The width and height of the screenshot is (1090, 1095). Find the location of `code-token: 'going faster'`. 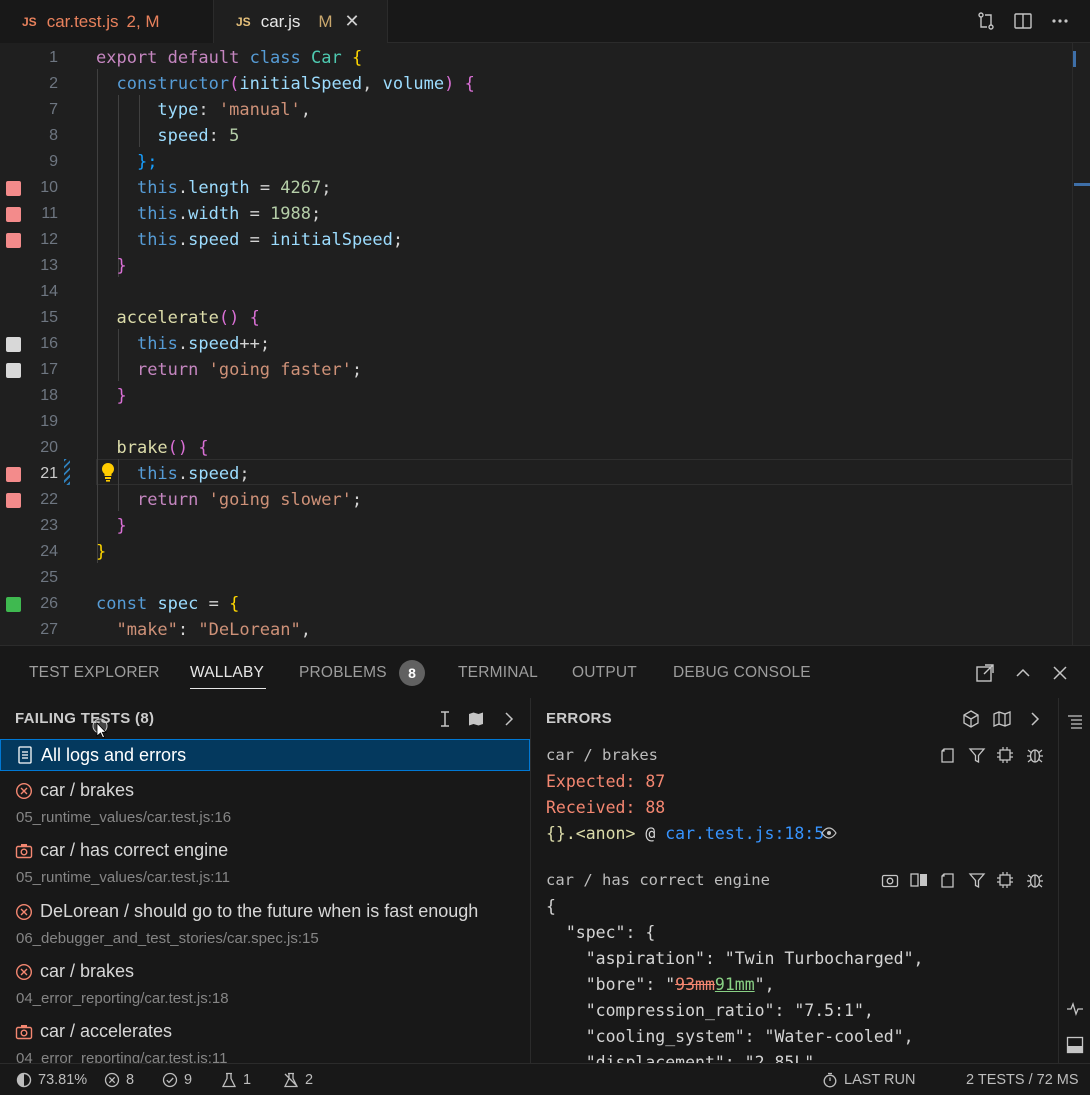

code-token: 'going faster' is located at coordinates (280, 370).